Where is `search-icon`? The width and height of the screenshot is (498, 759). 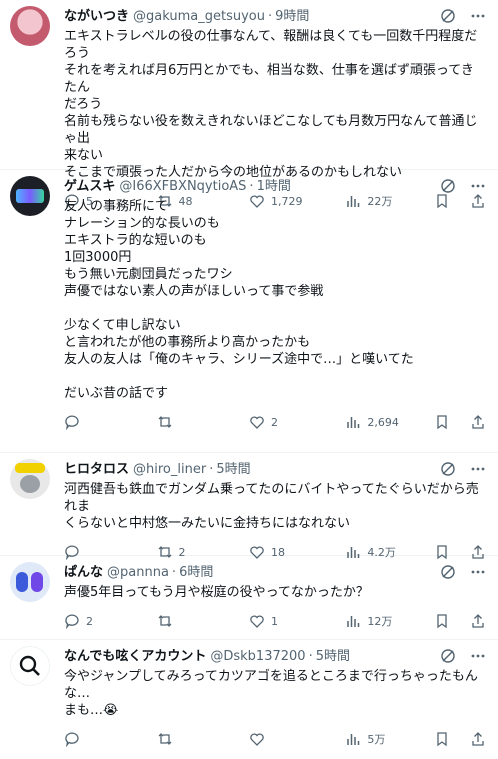 search-icon is located at coordinates (29, 665).